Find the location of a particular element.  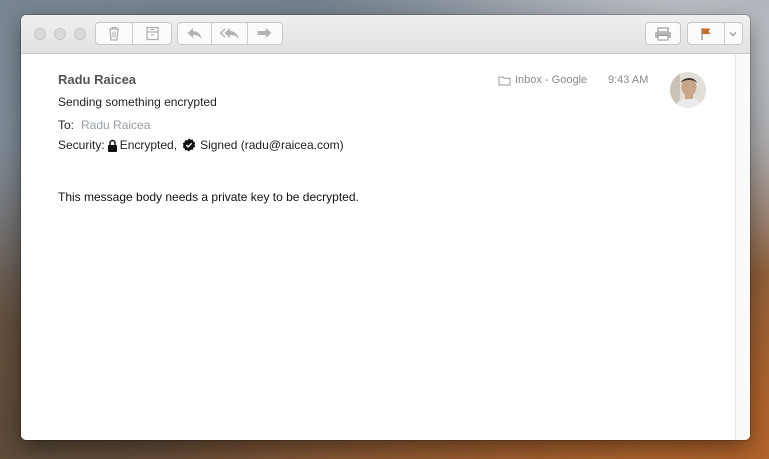

sender-avatar is located at coordinates (688, 90).